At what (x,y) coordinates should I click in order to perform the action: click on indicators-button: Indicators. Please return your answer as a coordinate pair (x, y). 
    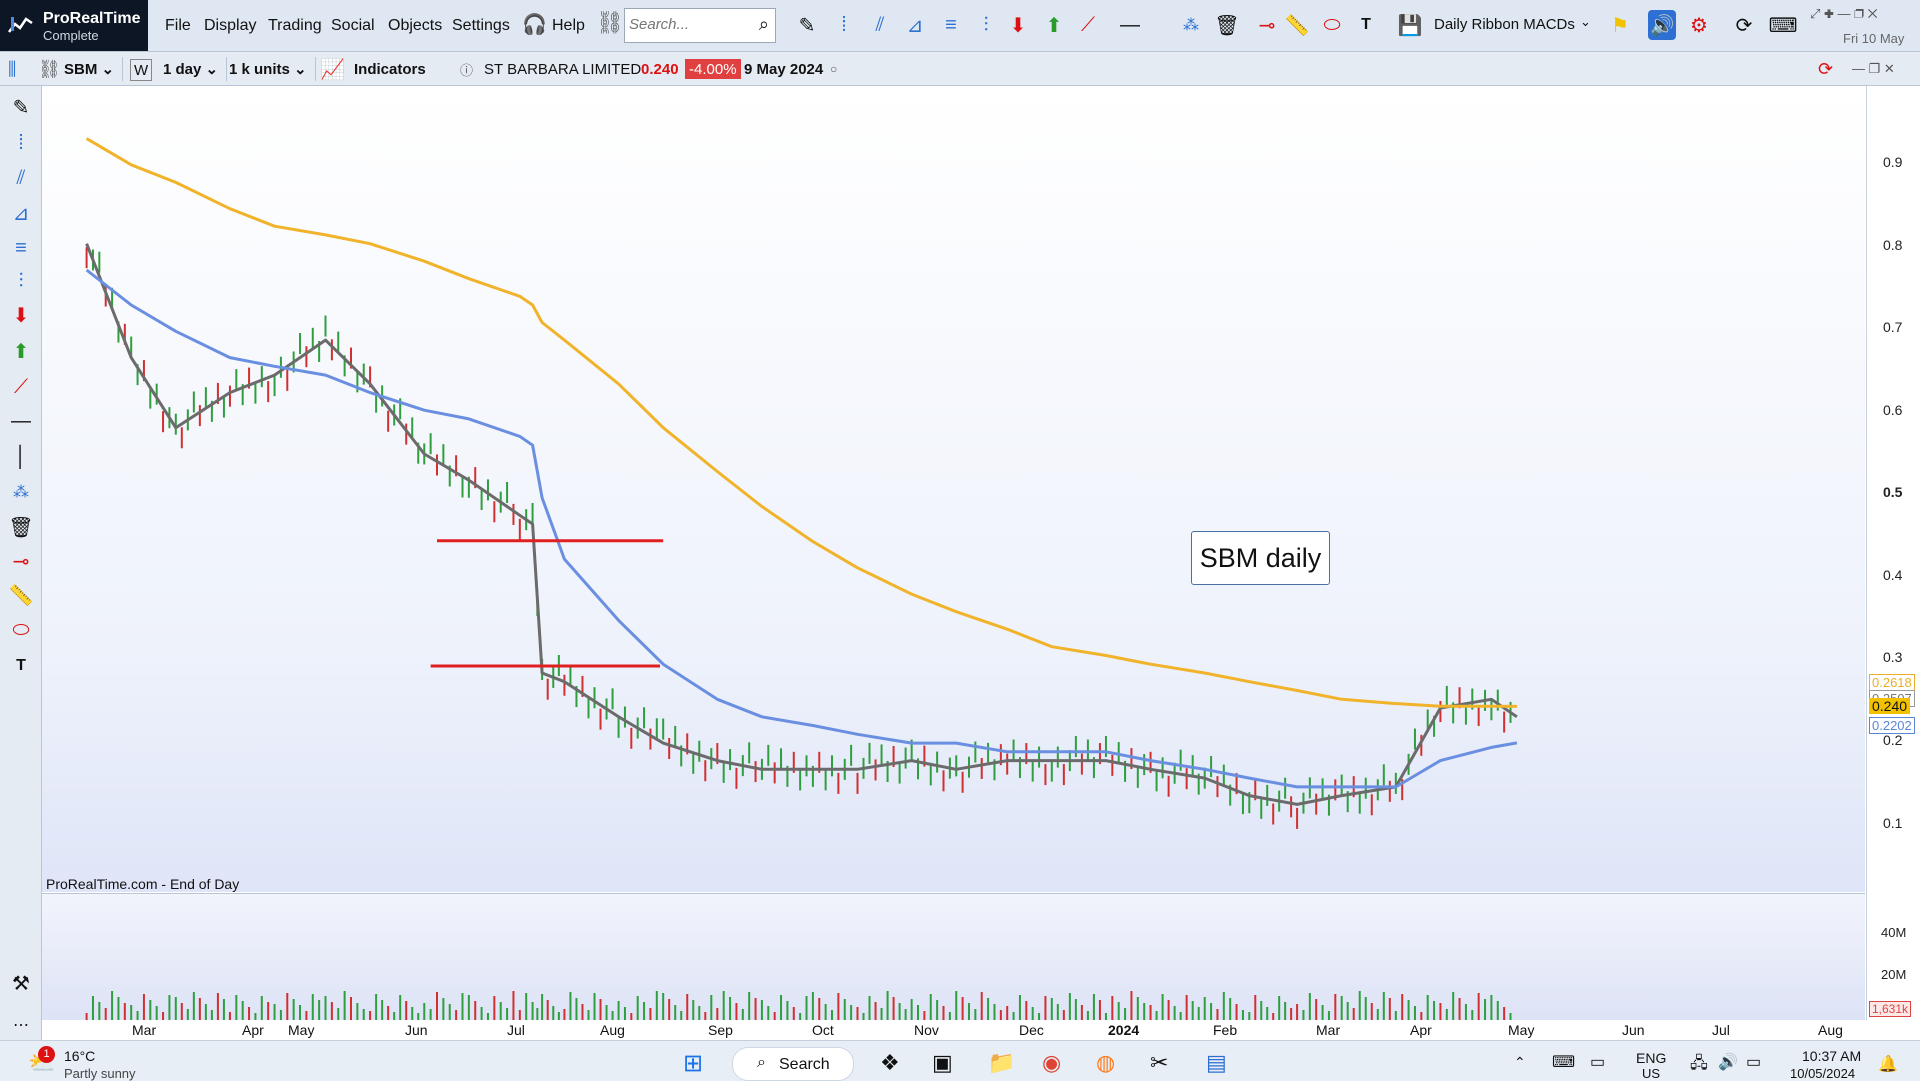
    Looking at the image, I should click on (390, 69).